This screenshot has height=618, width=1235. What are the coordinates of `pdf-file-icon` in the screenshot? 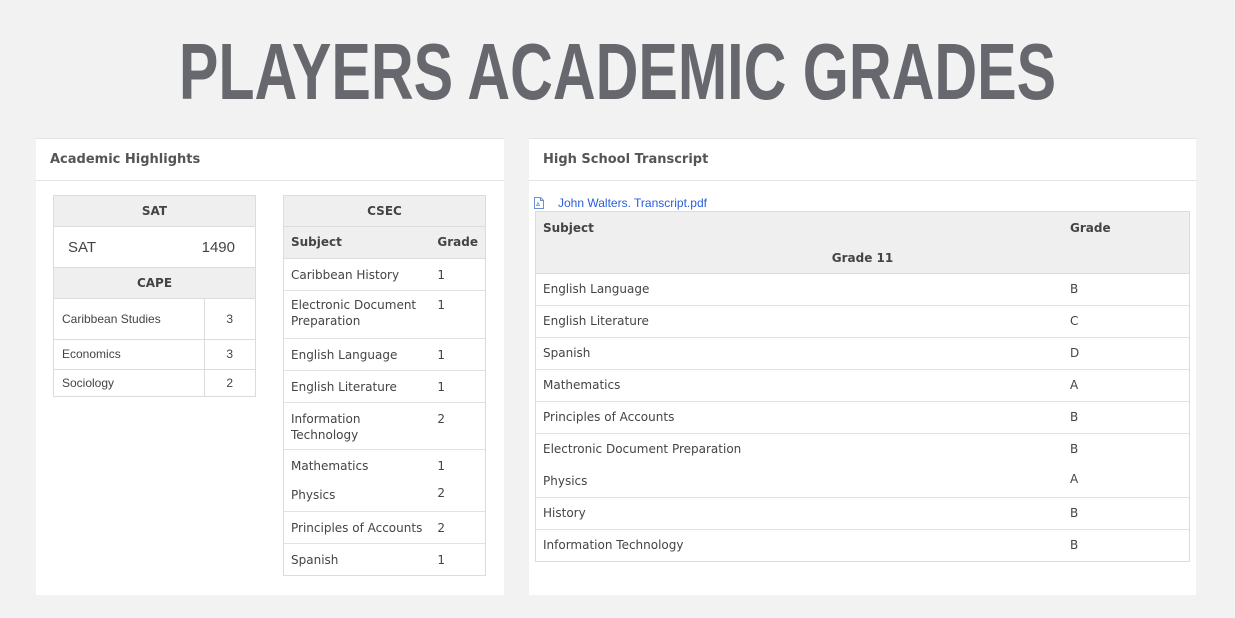 It's located at (539, 203).